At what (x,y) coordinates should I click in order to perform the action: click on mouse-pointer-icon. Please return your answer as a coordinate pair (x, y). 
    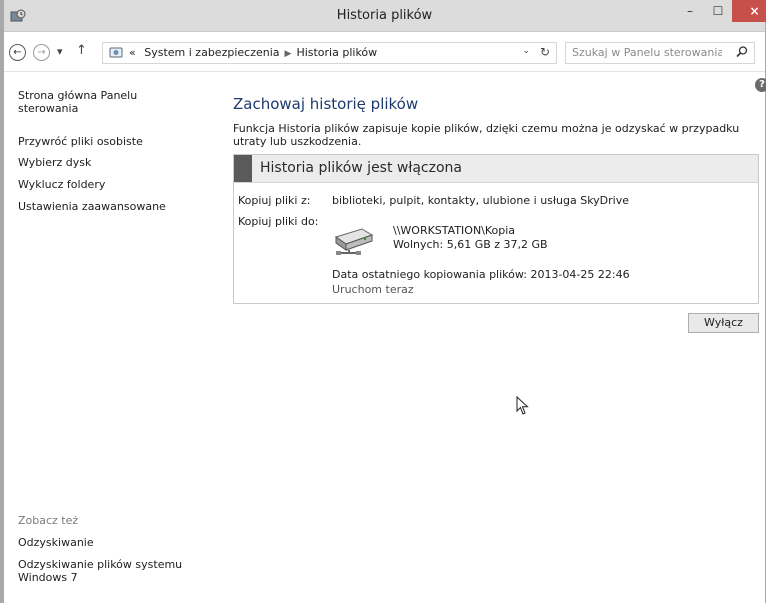
    Looking at the image, I should click on (522, 405).